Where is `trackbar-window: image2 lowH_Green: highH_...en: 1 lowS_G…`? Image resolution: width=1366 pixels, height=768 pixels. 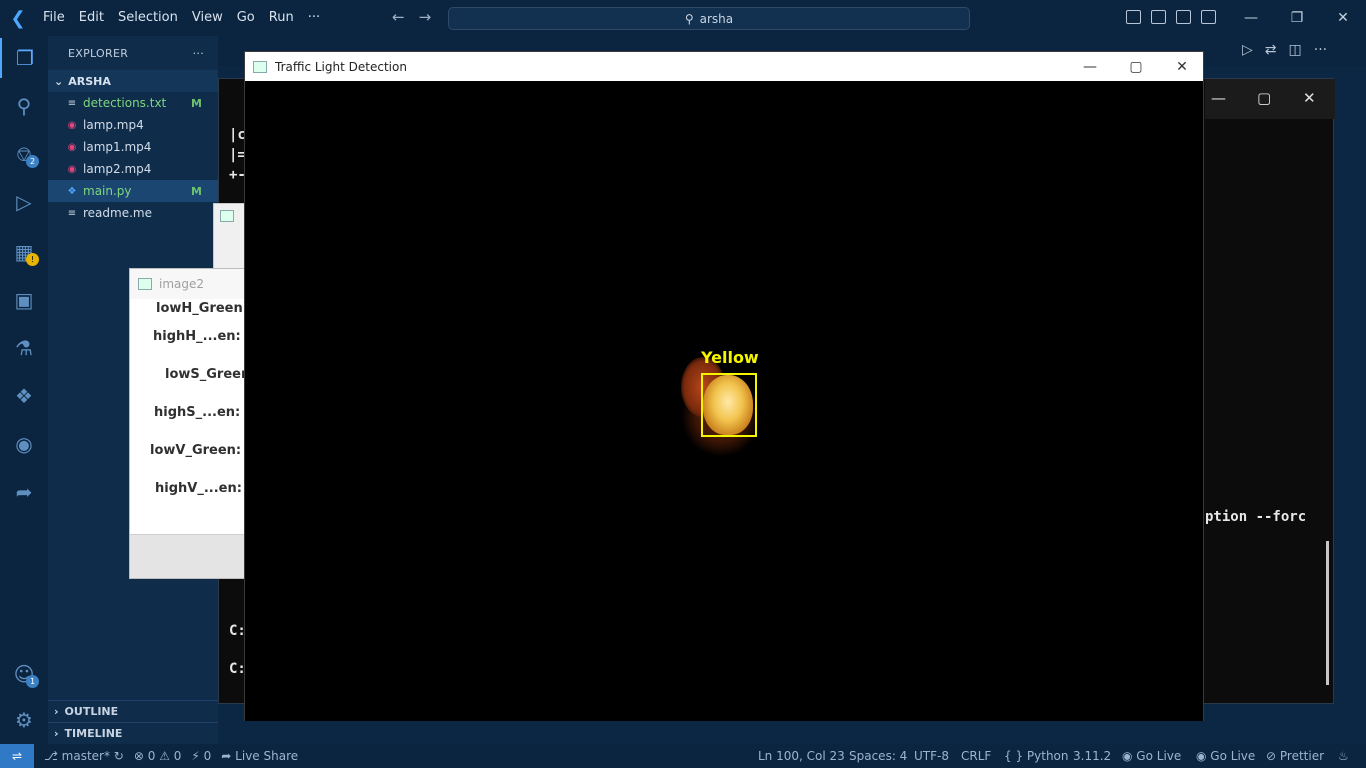 trackbar-window: image2 lowH_Green: highH_...en: 1 lowS_G… is located at coordinates (187, 423).